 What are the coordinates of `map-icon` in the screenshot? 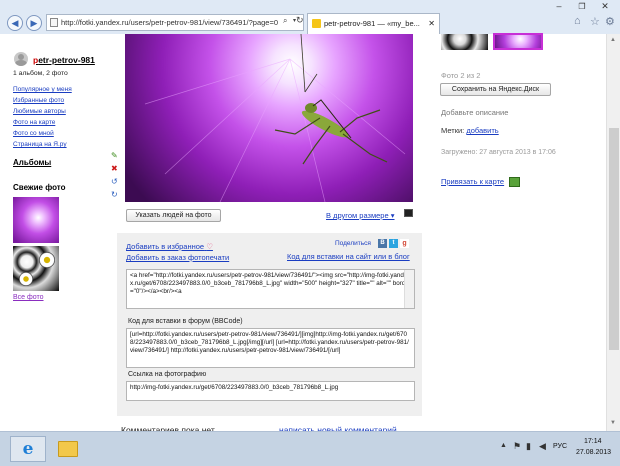 It's located at (515, 182).